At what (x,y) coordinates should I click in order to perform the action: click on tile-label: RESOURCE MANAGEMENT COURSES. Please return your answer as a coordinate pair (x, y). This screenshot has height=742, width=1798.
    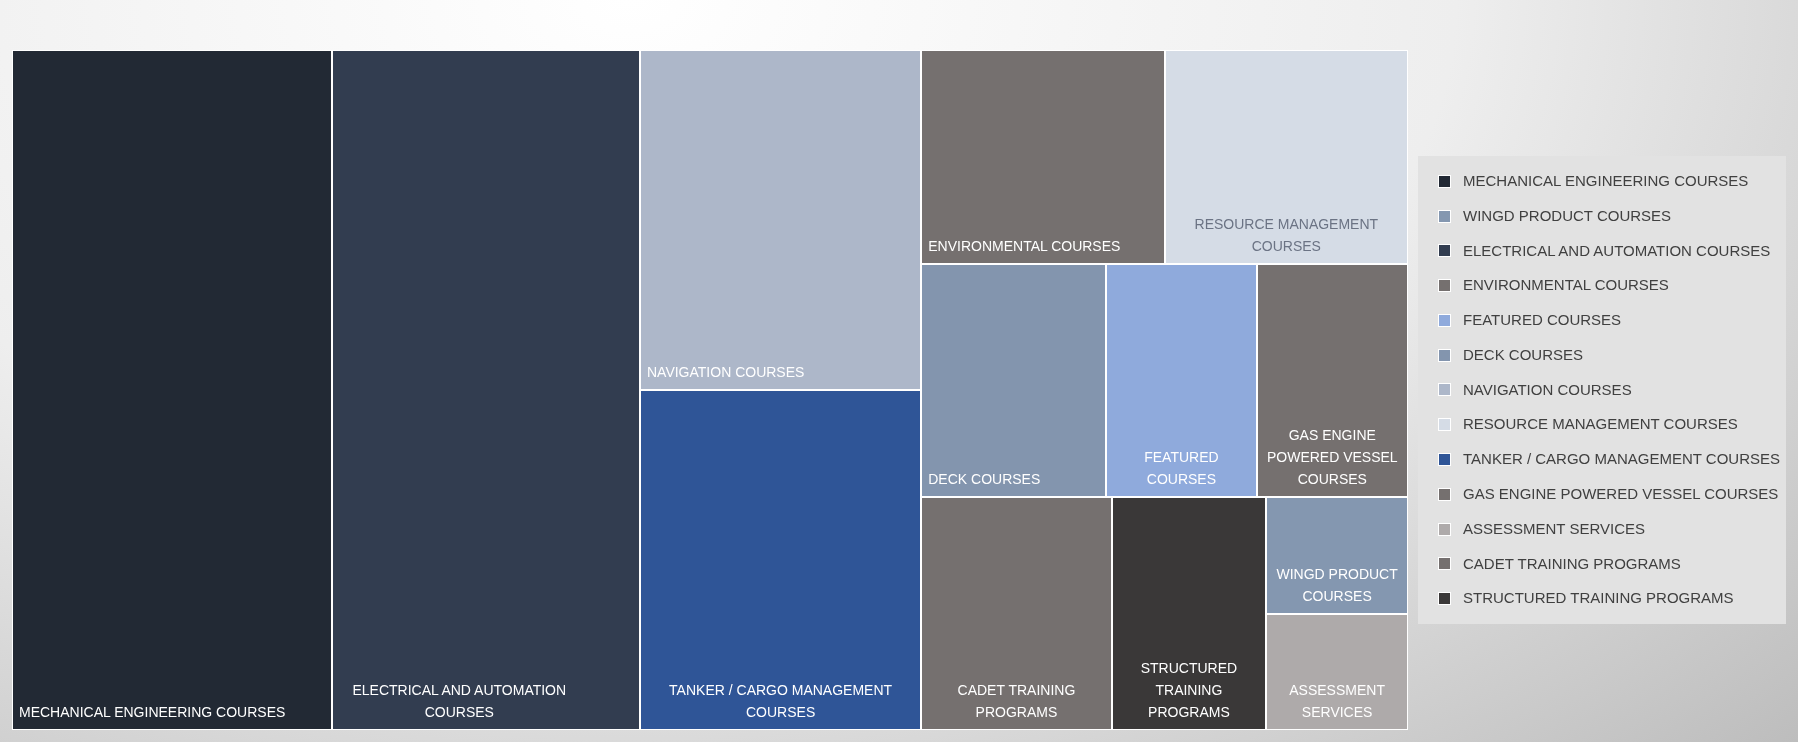
    Looking at the image, I should click on (1286, 235).